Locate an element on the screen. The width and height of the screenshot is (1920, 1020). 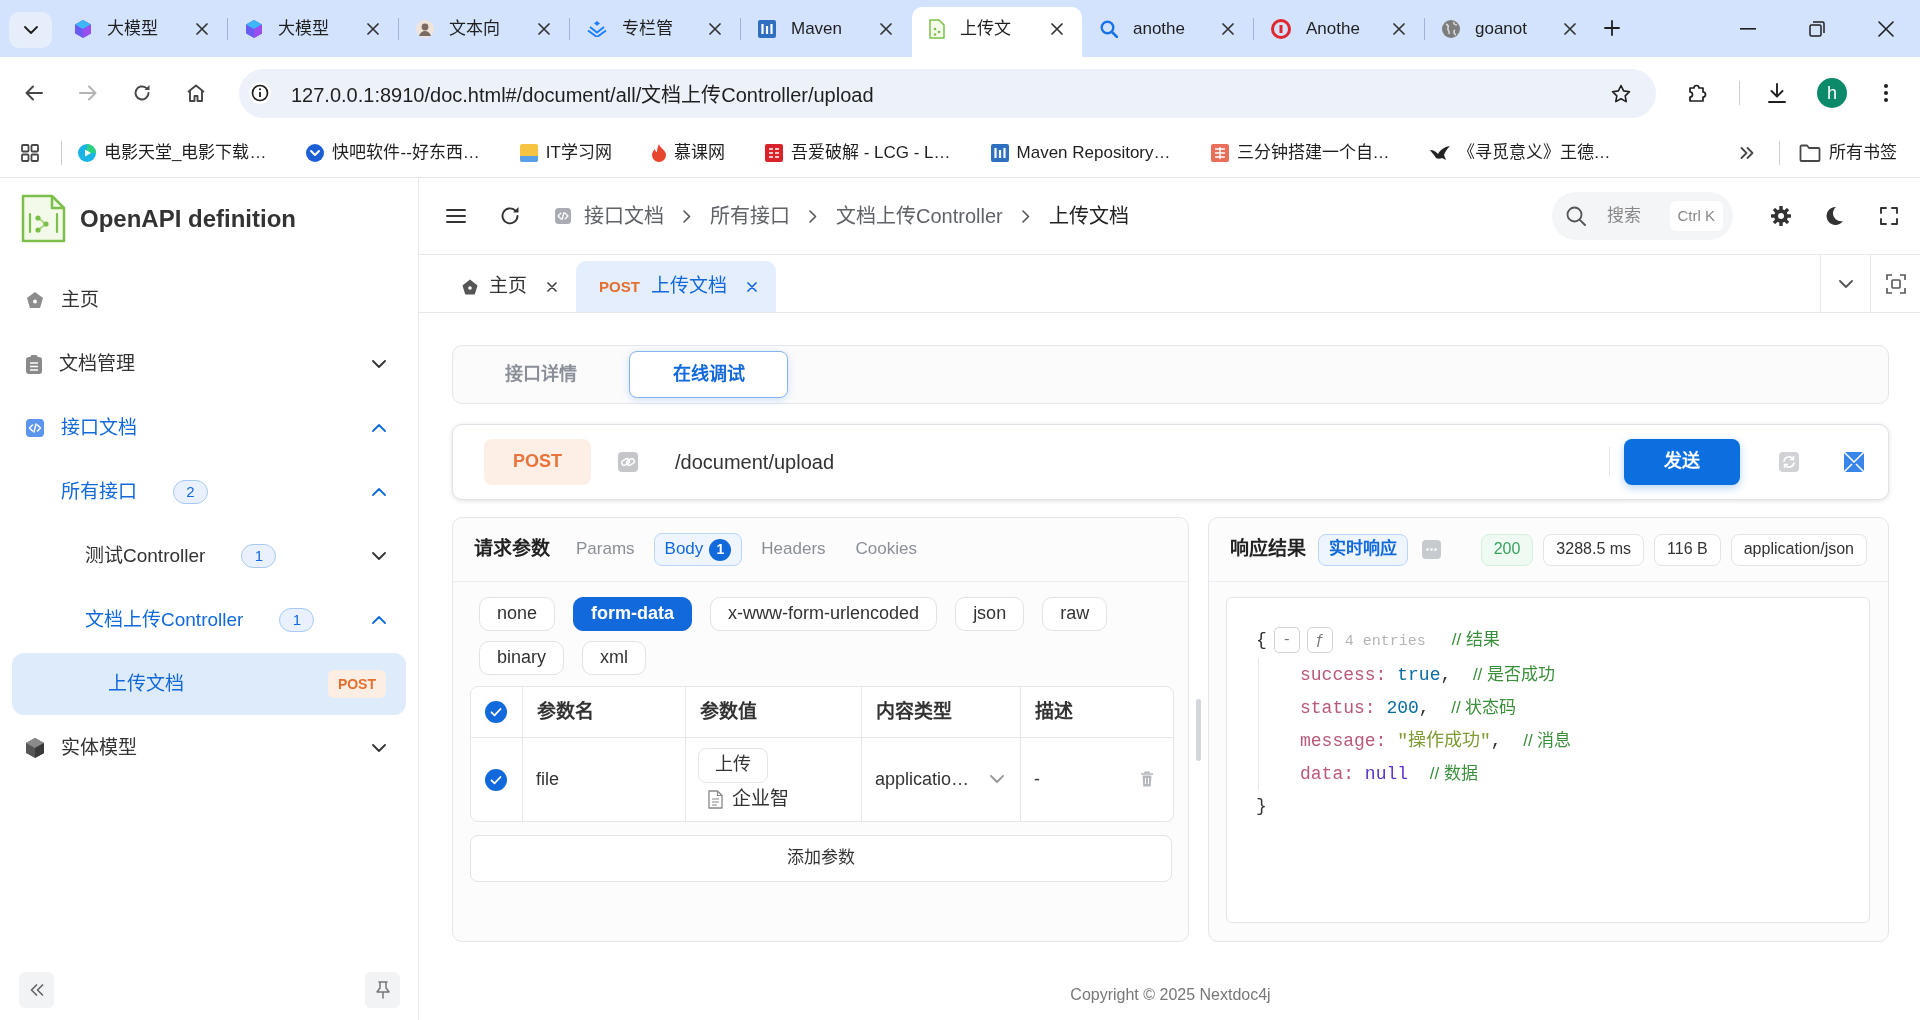
url-field: /document/upload is located at coordinates (1142, 462).